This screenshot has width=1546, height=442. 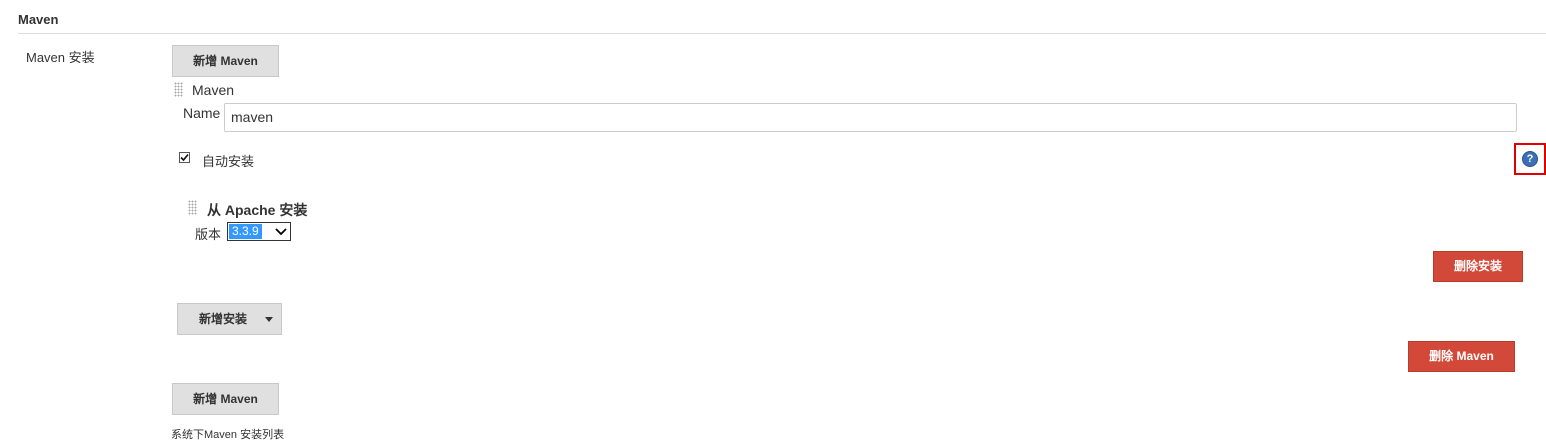 What do you see at coordinates (213, 90) in the screenshot?
I see `maven-entry-header: Maven` at bounding box center [213, 90].